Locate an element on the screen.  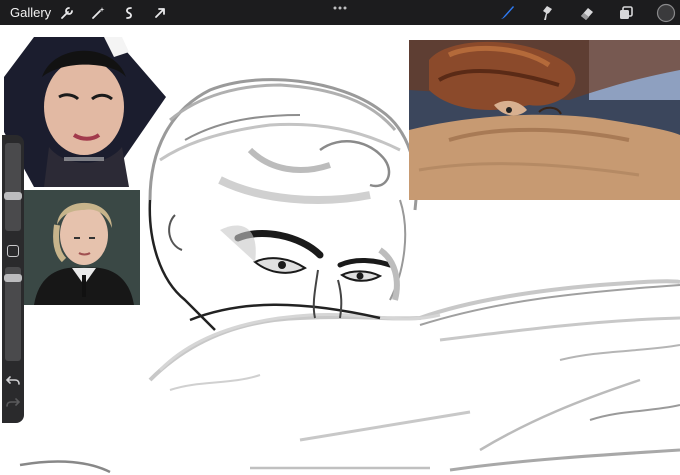
gallery-button: Gallery is located at coordinates (30, 12).